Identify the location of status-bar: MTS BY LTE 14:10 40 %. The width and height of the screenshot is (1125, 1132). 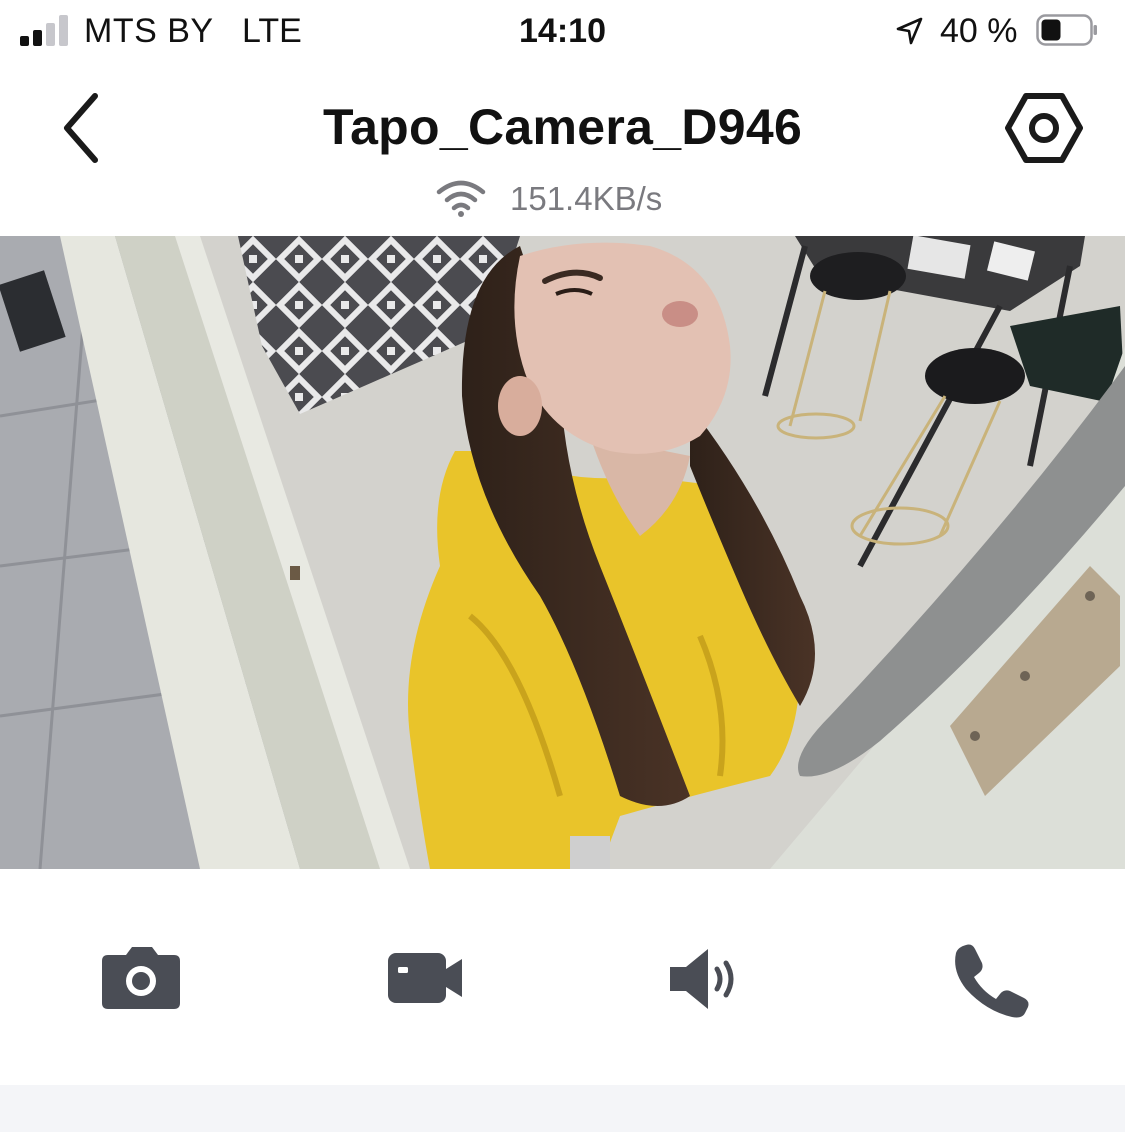
(562, 32).